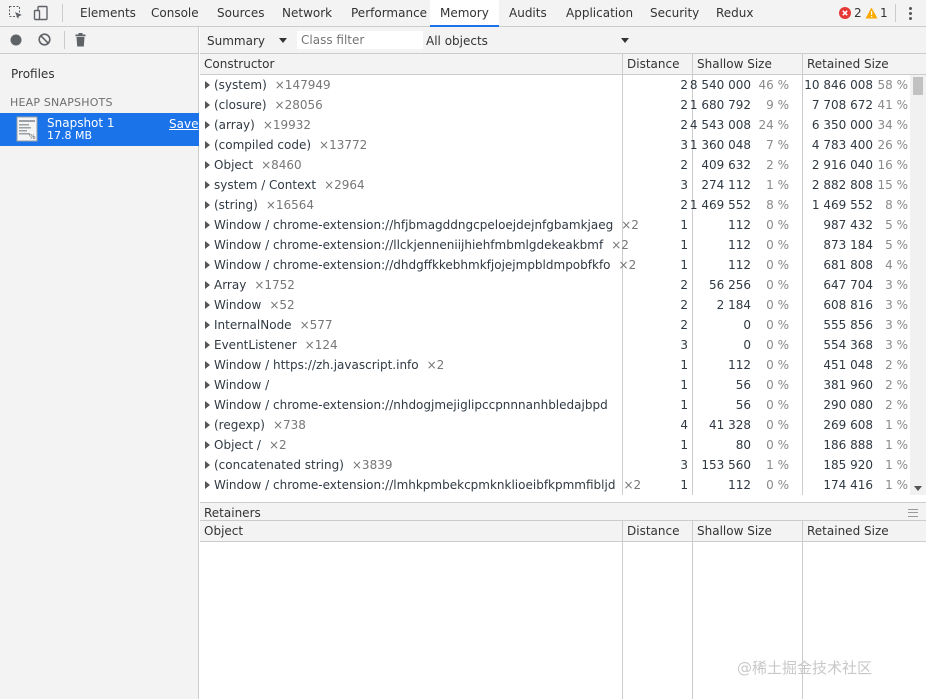  Describe the element at coordinates (260, 425) in the screenshot. I see `constructor-name: (regexp) ×738` at that location.